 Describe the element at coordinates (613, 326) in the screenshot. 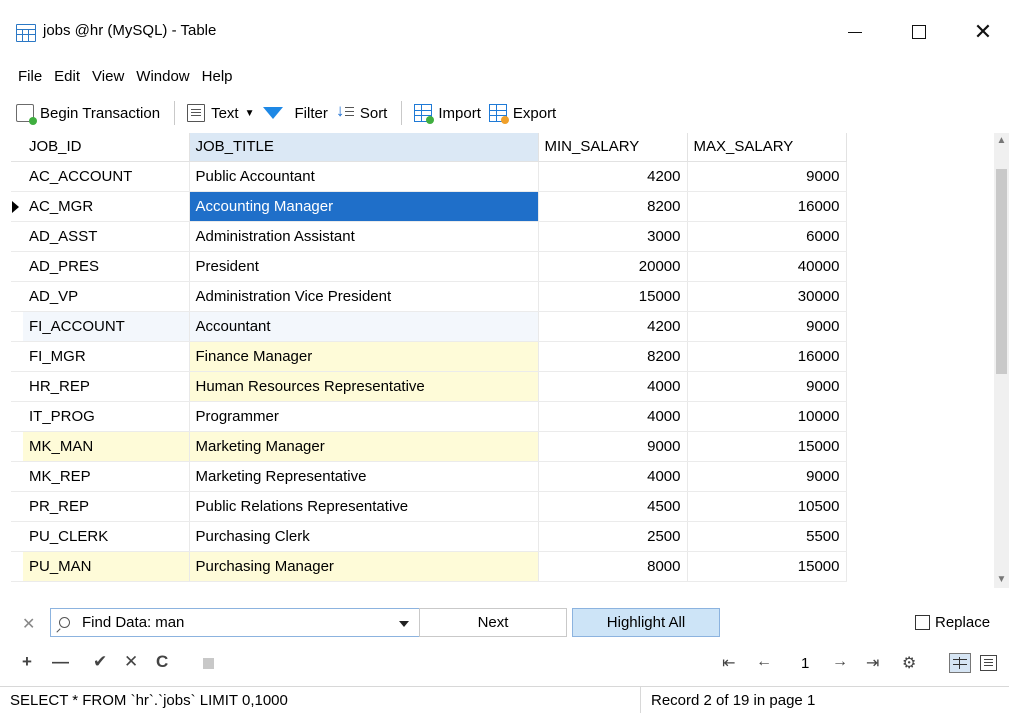

I see `cell-min-salary: 4200` at that location.